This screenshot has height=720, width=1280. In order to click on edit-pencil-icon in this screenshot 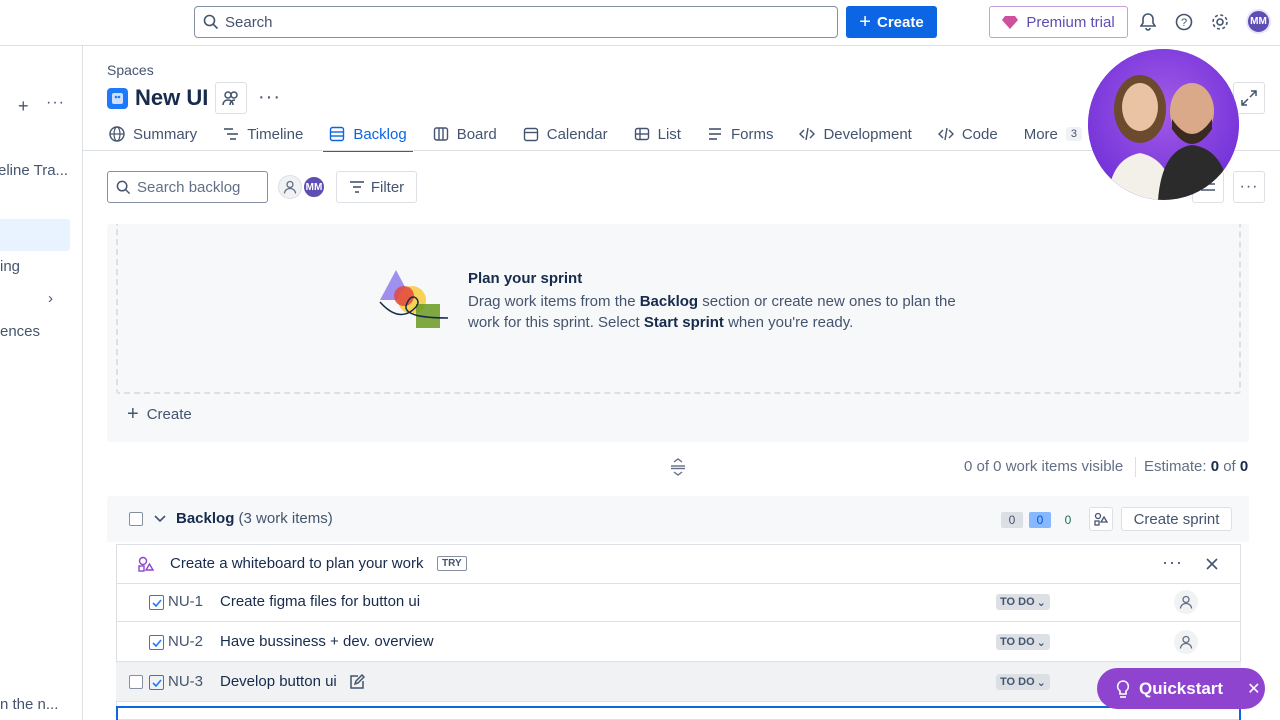, I will do `click(357, 682)`.